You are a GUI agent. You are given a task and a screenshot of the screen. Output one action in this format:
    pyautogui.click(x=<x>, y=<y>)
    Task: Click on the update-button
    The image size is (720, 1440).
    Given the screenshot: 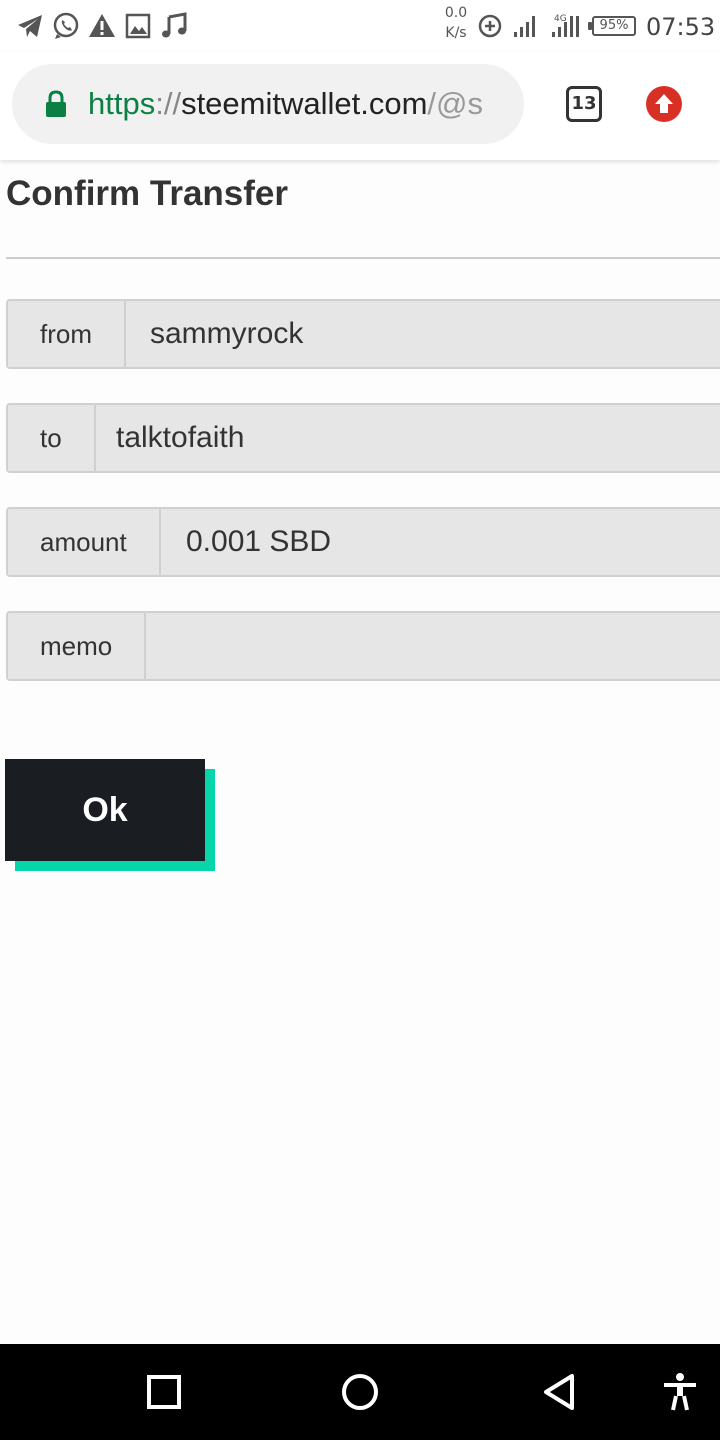 What is the action you would take?
    pyautogui.click(x=664, y=104)
    